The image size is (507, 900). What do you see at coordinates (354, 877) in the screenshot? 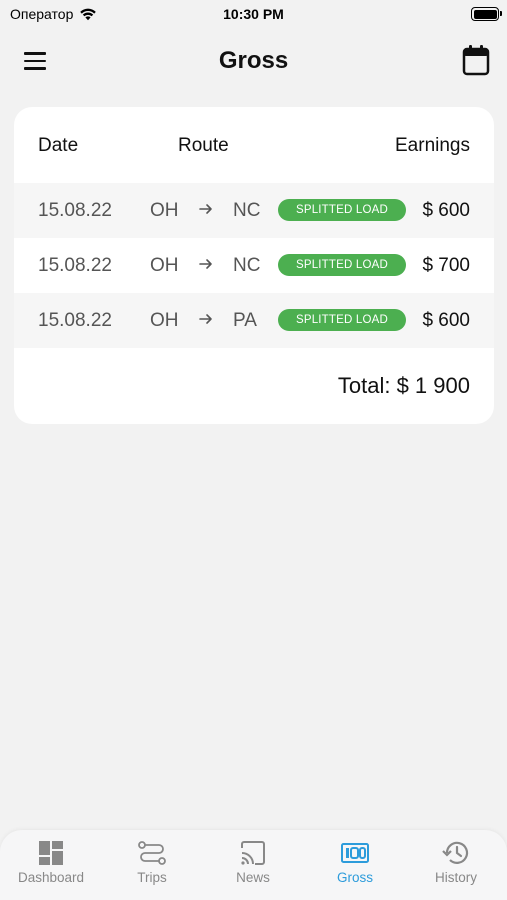
I see `tab-label: Gross` at bounding box center [354, 877].